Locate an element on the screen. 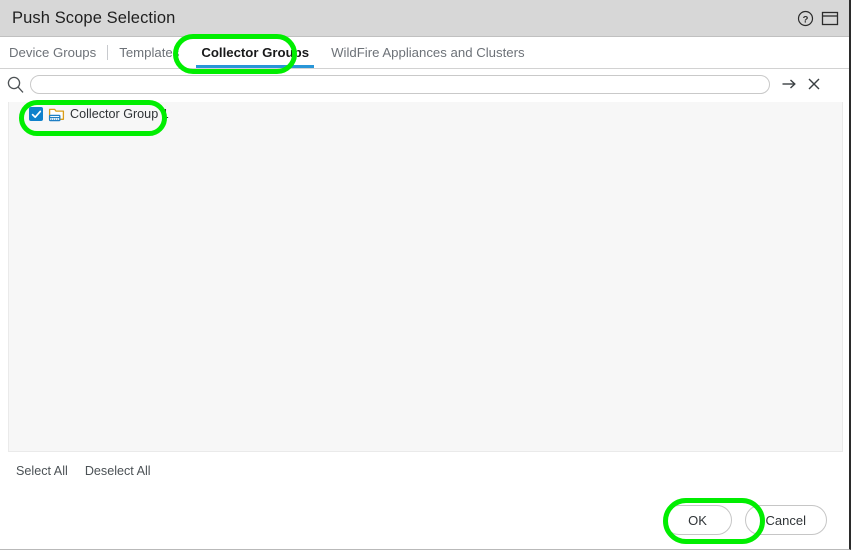  list-item-label: Collector Group 1 is located at coordinates (119, 114).